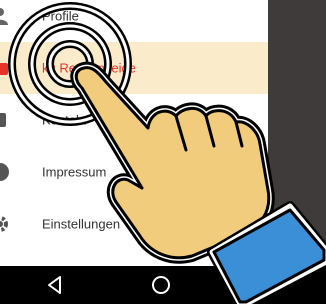 This screenshot has width=326, height=304. Describe the element at coordinates (4, 172) in the screenshot. I see `info-icon` at that location.